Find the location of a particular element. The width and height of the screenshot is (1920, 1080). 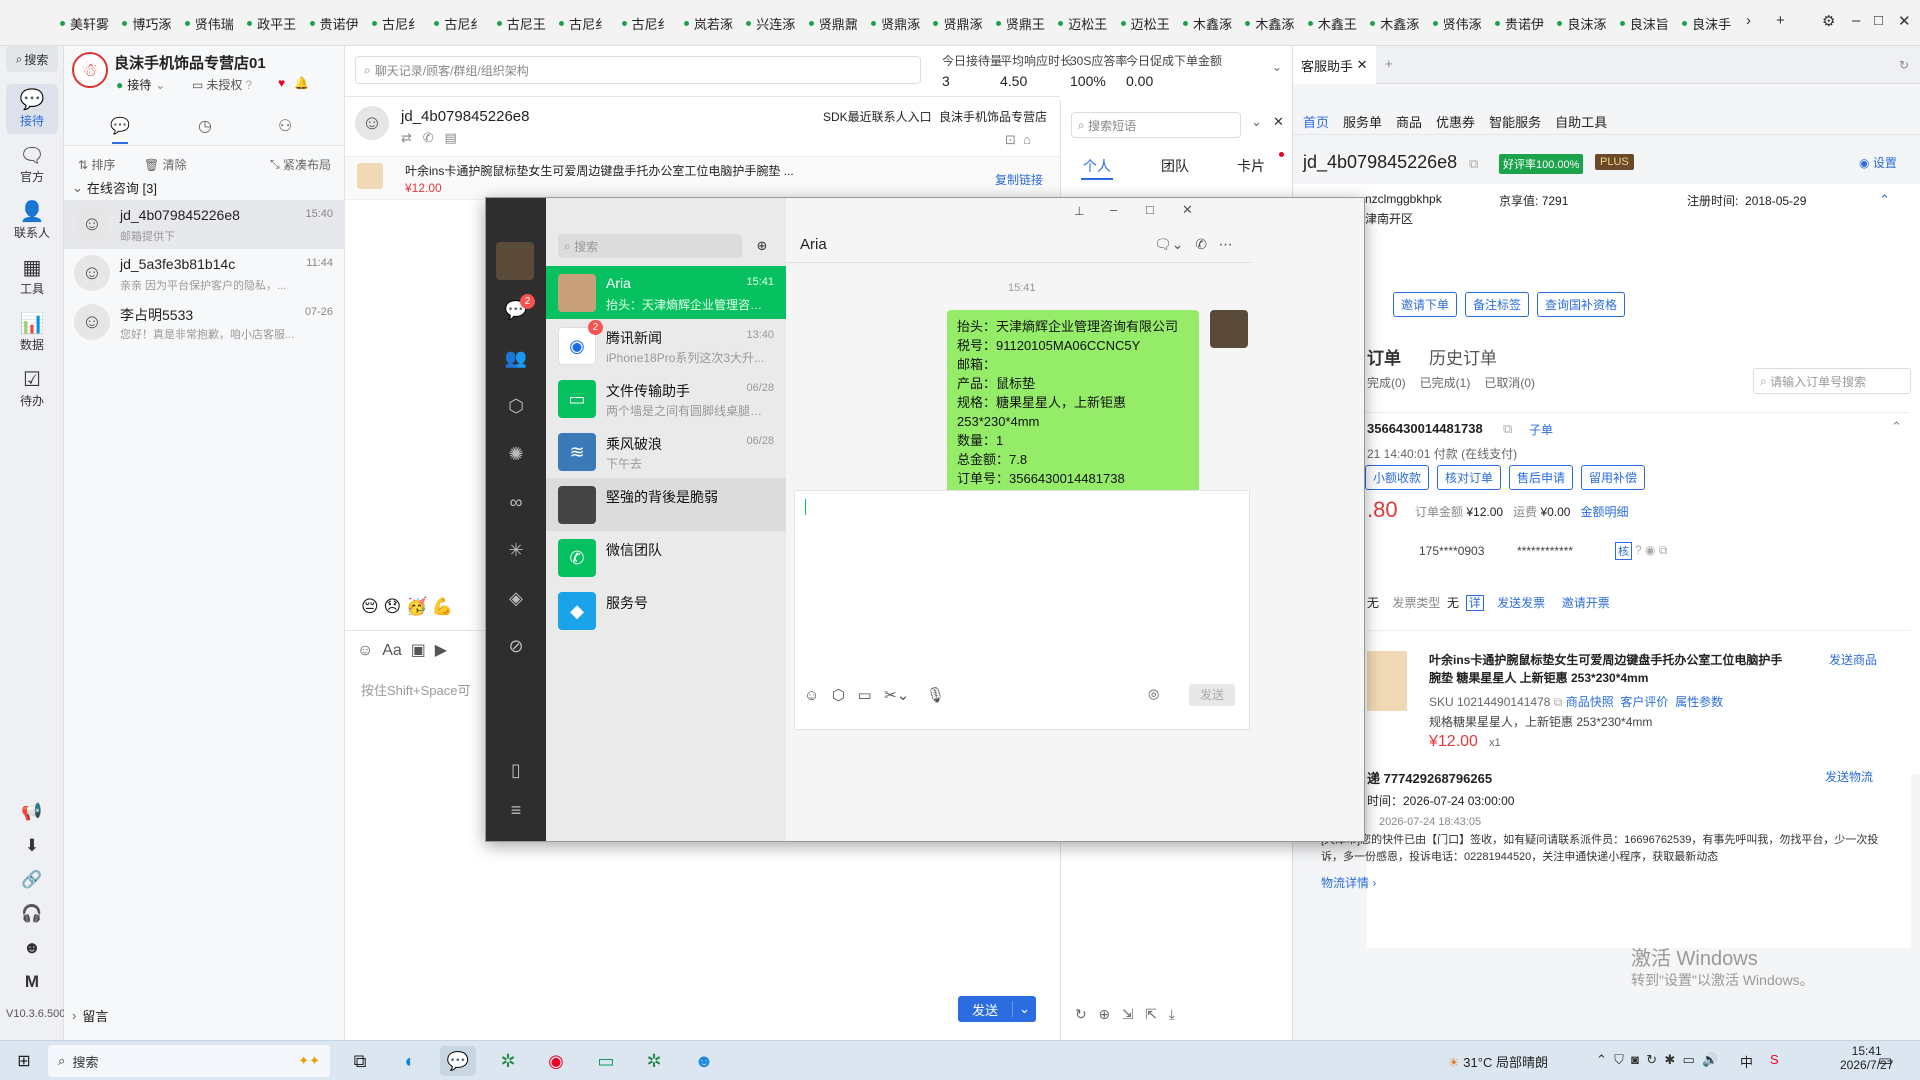

folder-icon: ▭ is located at coordinates (864, 695).